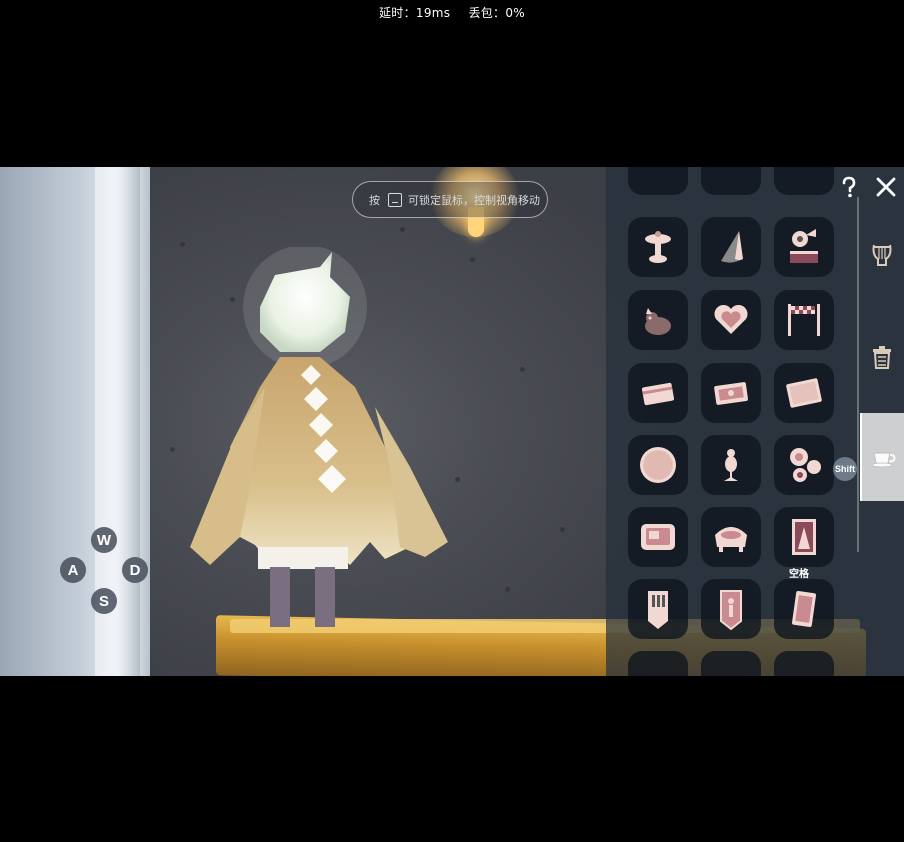 Image resolution: width=904 pixels, height=842 pixels. What do you see at coordinates (395, 199) in the screenshot?
I see `key-icon` at bounding box center [395, 199].